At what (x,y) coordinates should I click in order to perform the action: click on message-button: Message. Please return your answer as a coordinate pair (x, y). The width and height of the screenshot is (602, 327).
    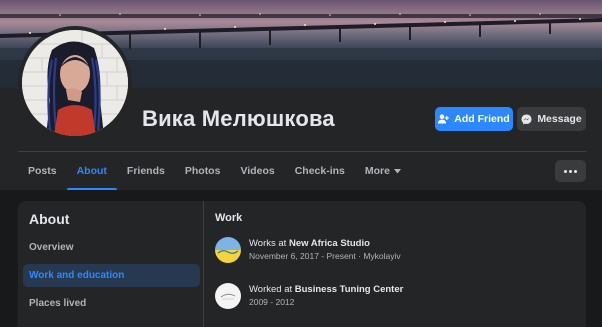
    Looking at the image, I should click on (551, 119).